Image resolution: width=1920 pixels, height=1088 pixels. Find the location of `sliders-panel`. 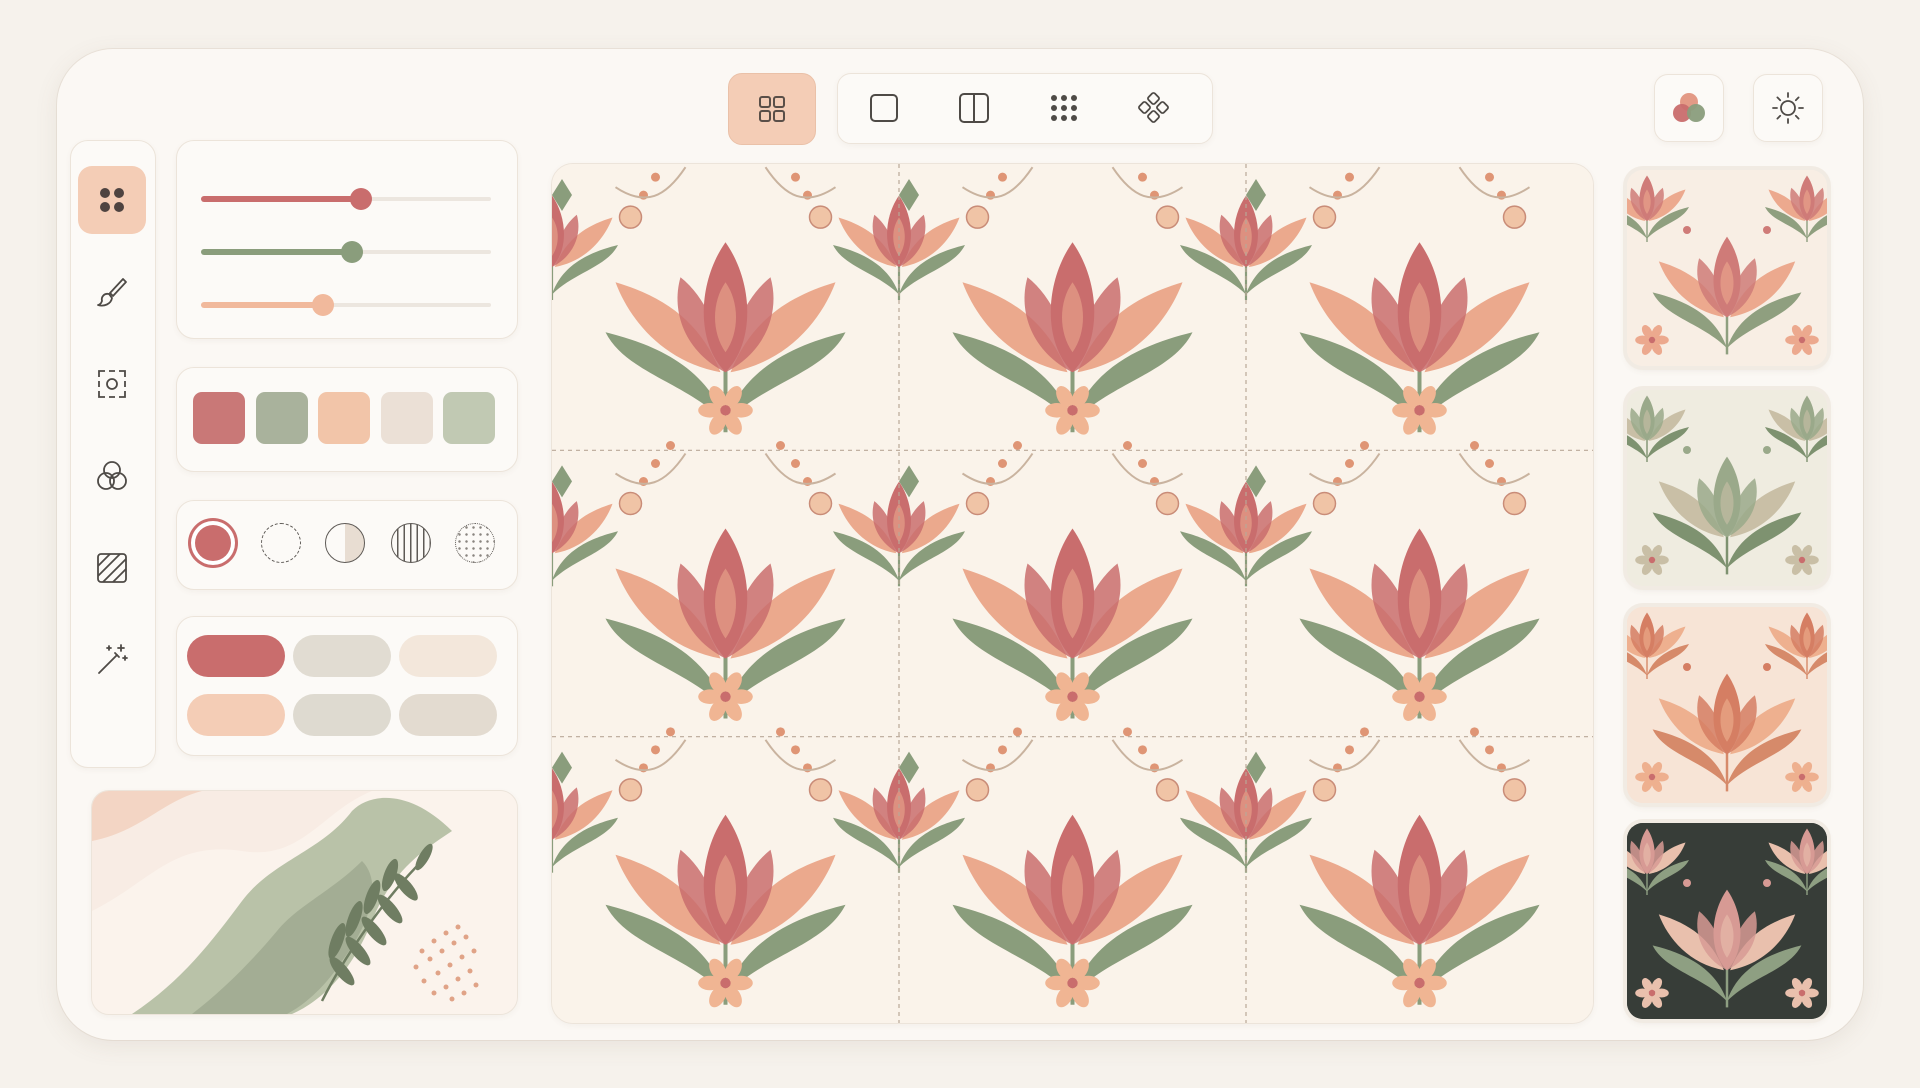

sliders-panel is located at coordinates (347, 239).